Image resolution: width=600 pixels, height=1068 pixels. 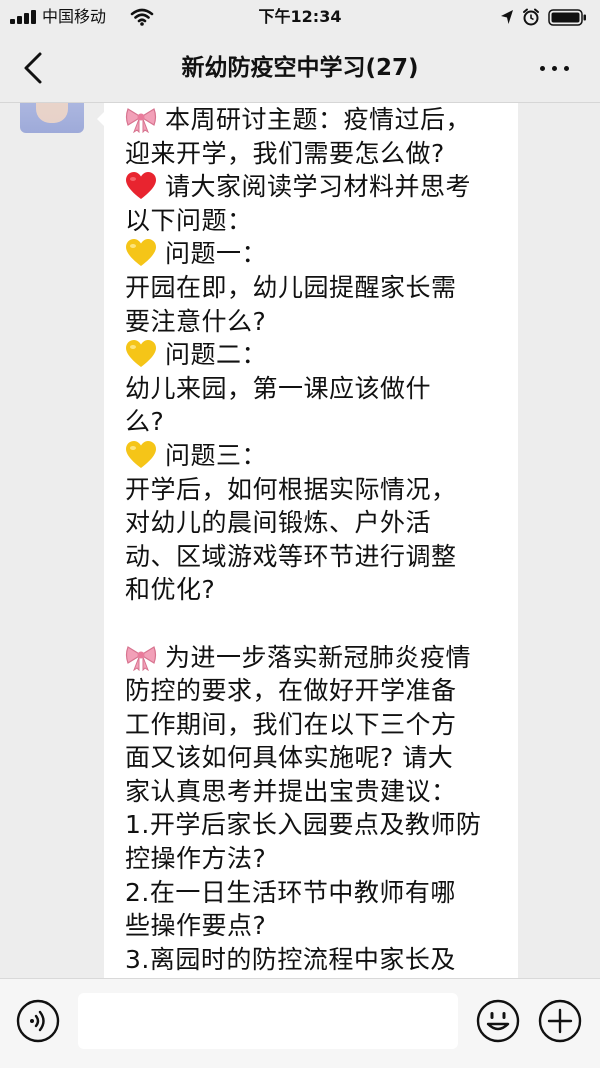 I want to click on more-functions-button, so click(x=560, y=1021).